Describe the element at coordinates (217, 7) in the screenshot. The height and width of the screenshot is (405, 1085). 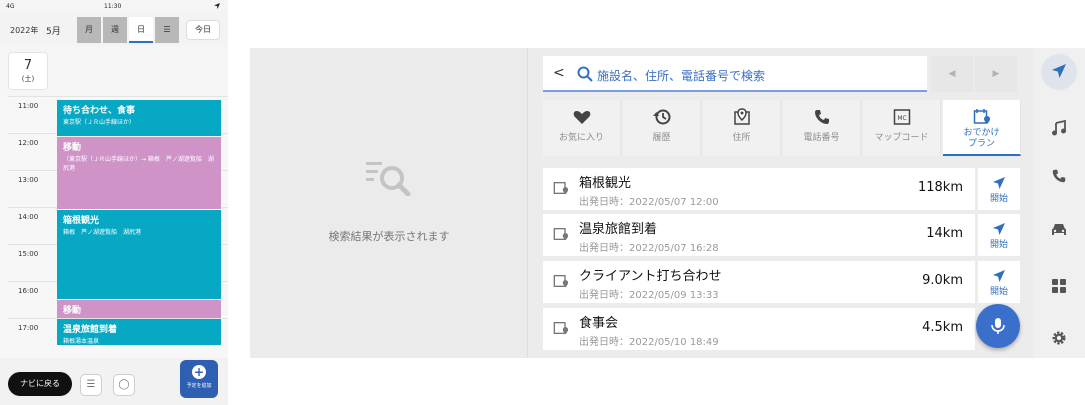
I see `location-icon` at that location.